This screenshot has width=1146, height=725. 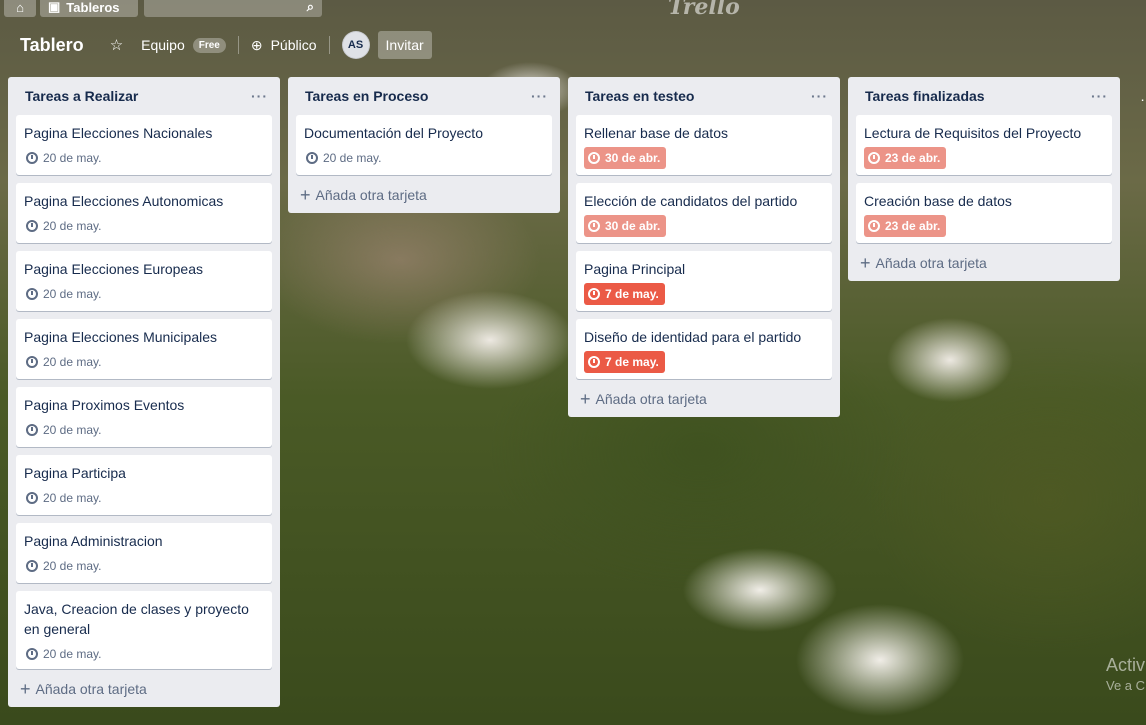 I want to click on list-header: Tareas finalizadas ···, so click(x=984, y=96).